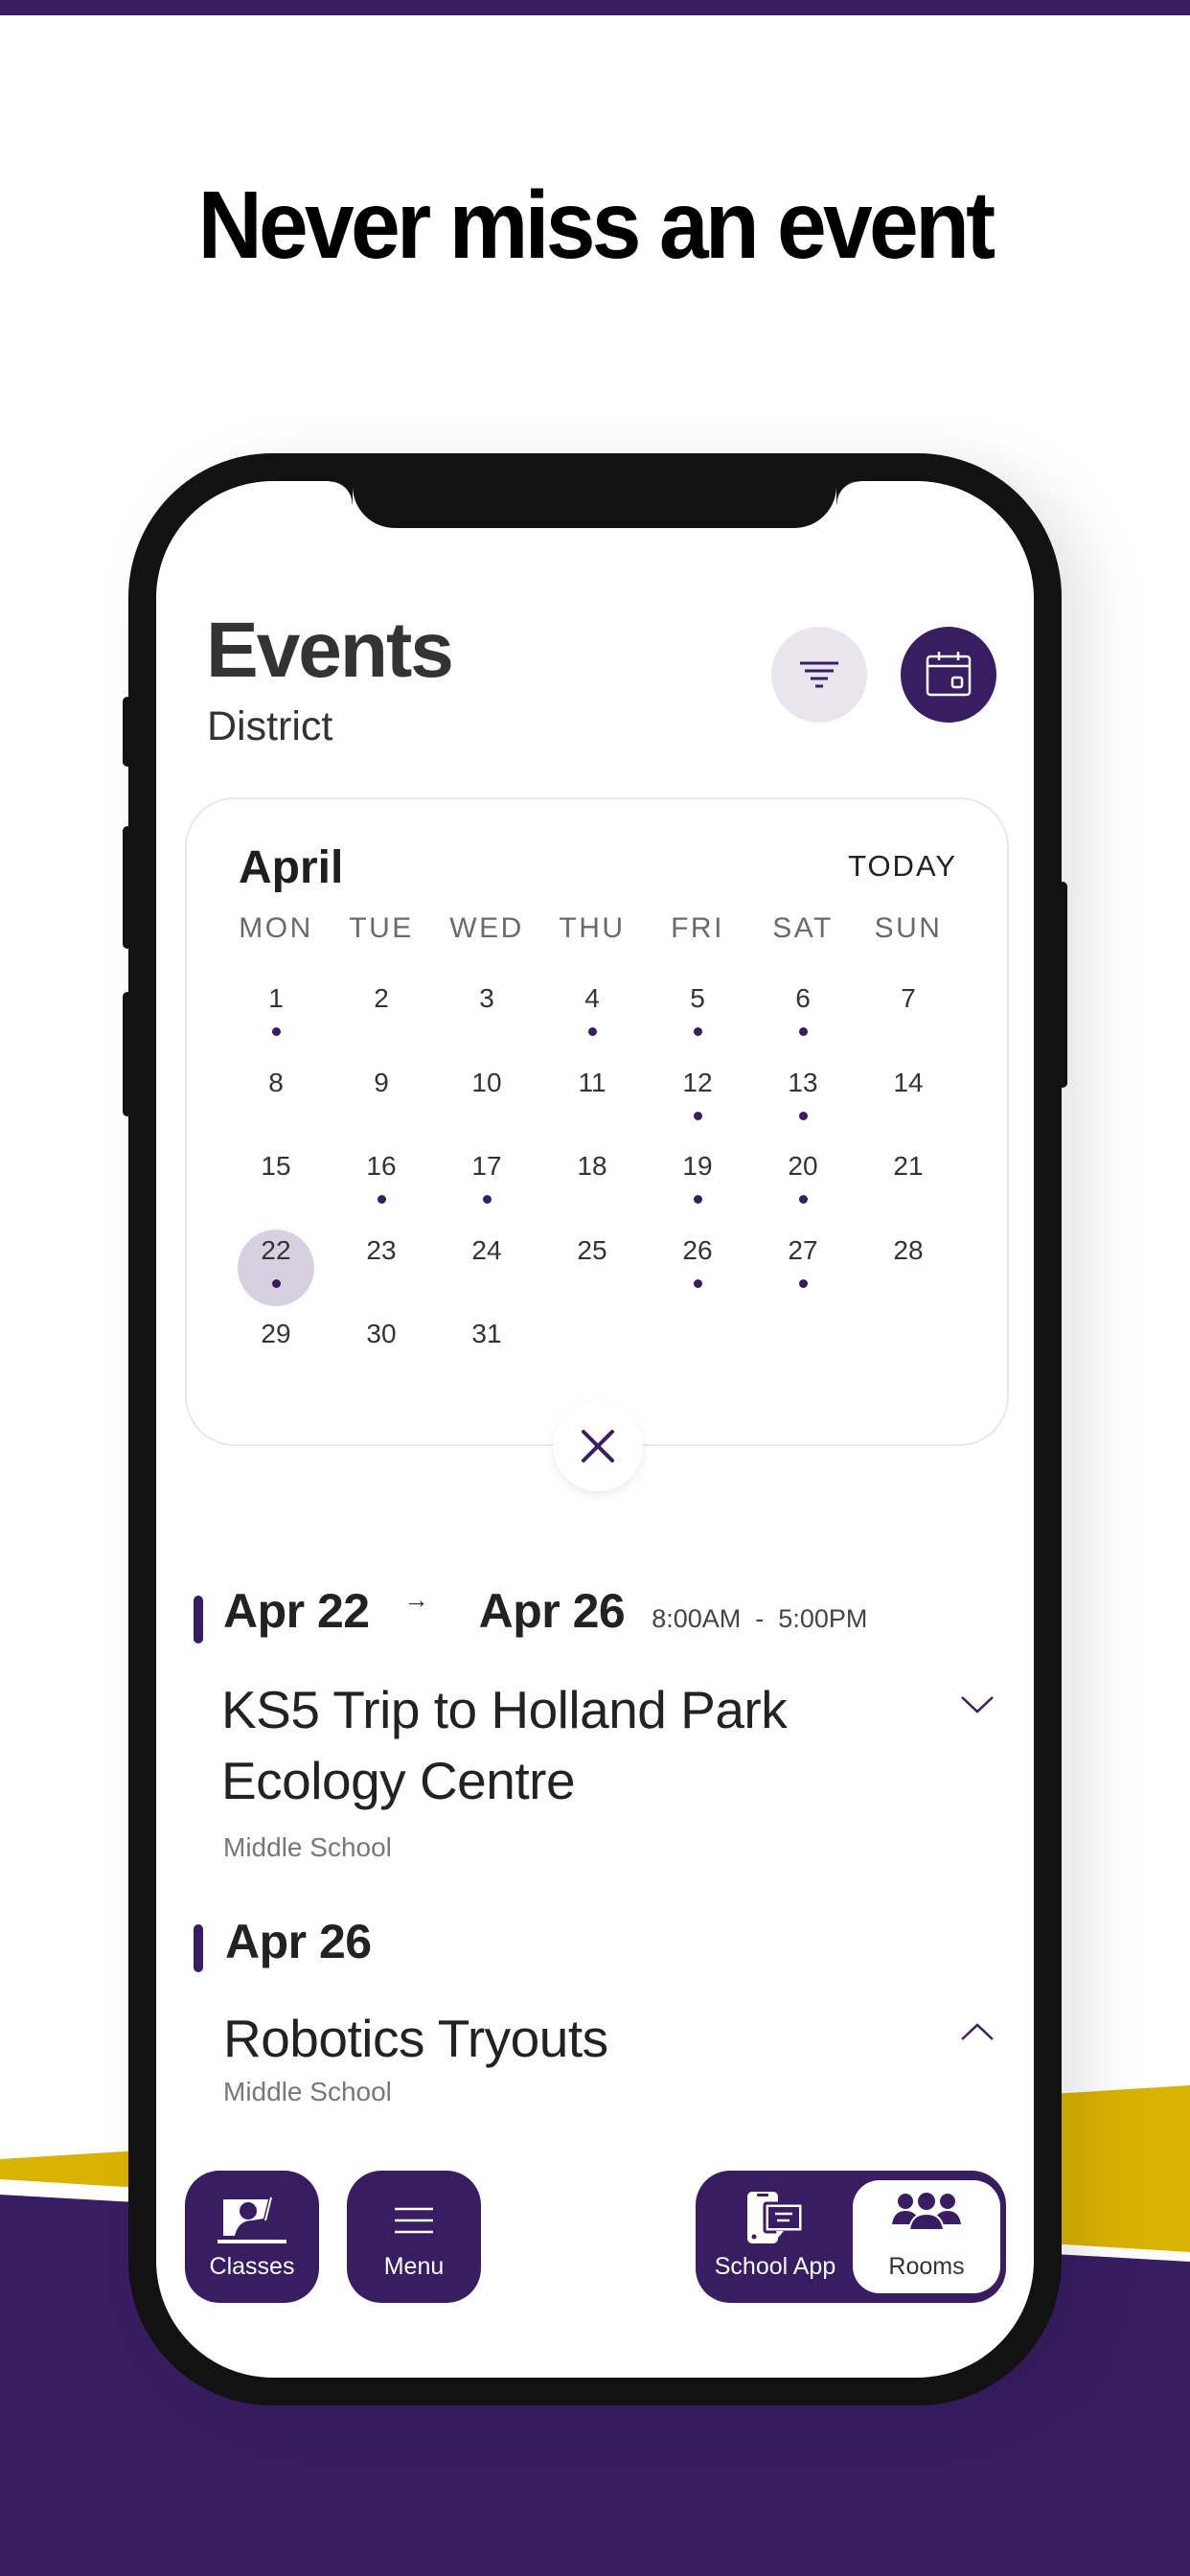  I want to click on calendar-day-19: 19, so click(698, 1181).